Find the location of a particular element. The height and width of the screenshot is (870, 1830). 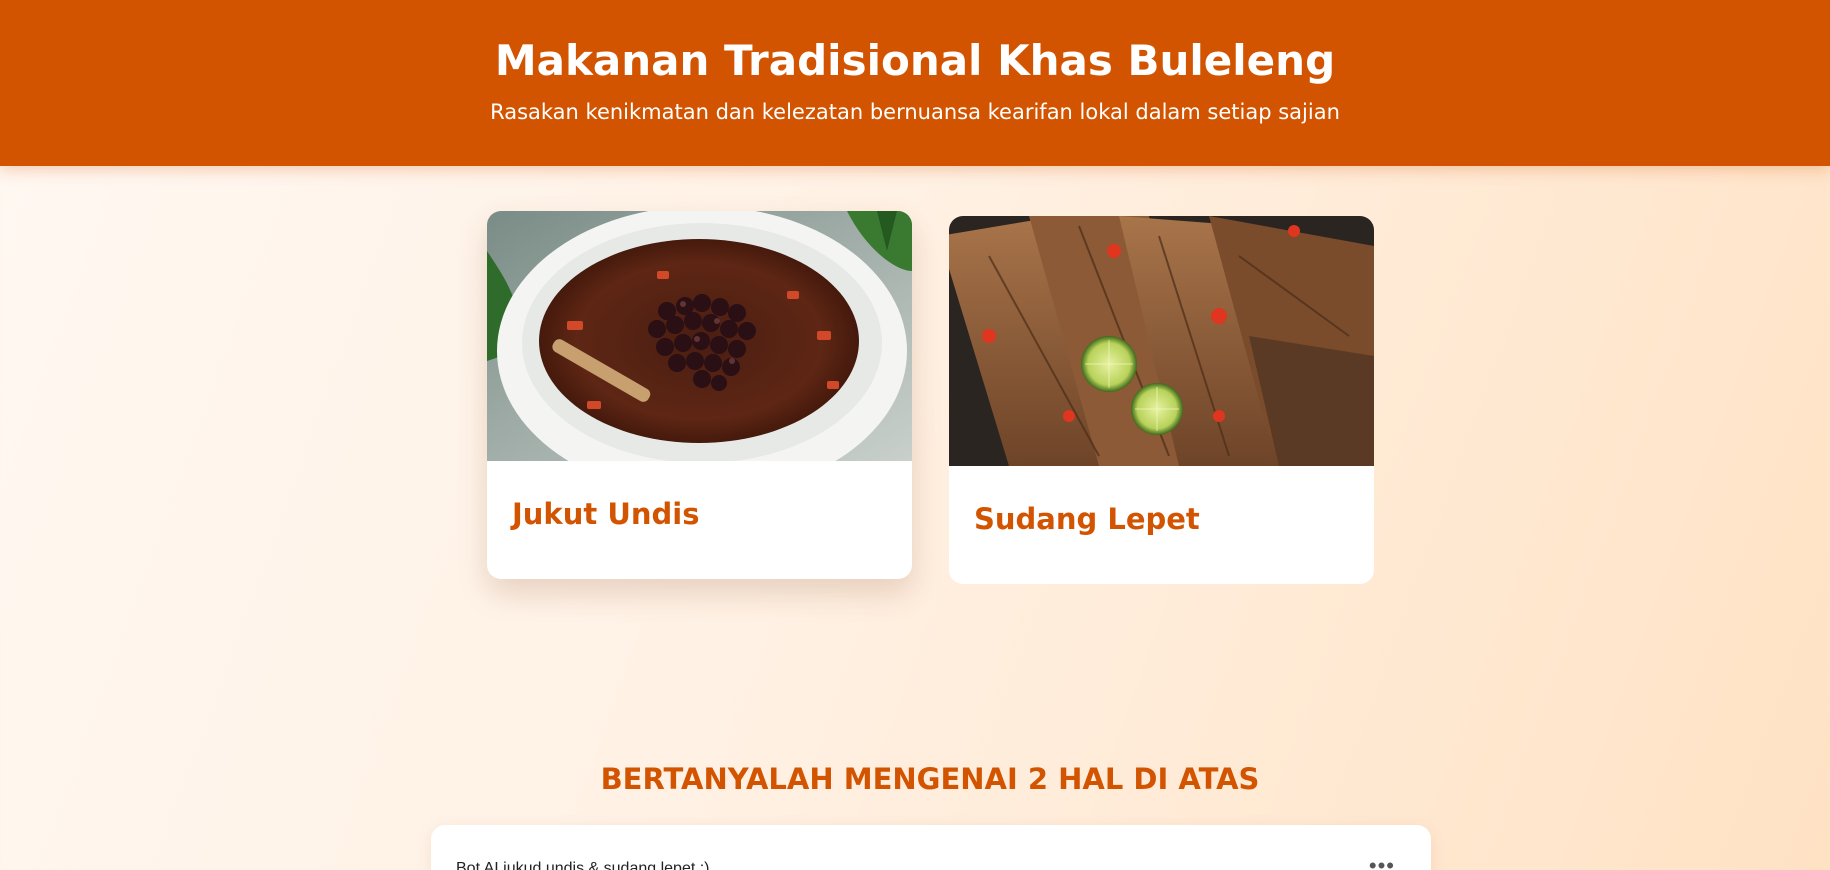

chat-section-heading: BERTANYALAH MENGENAI 2 HAL DI ATAS is located at coordinates (930, 779).